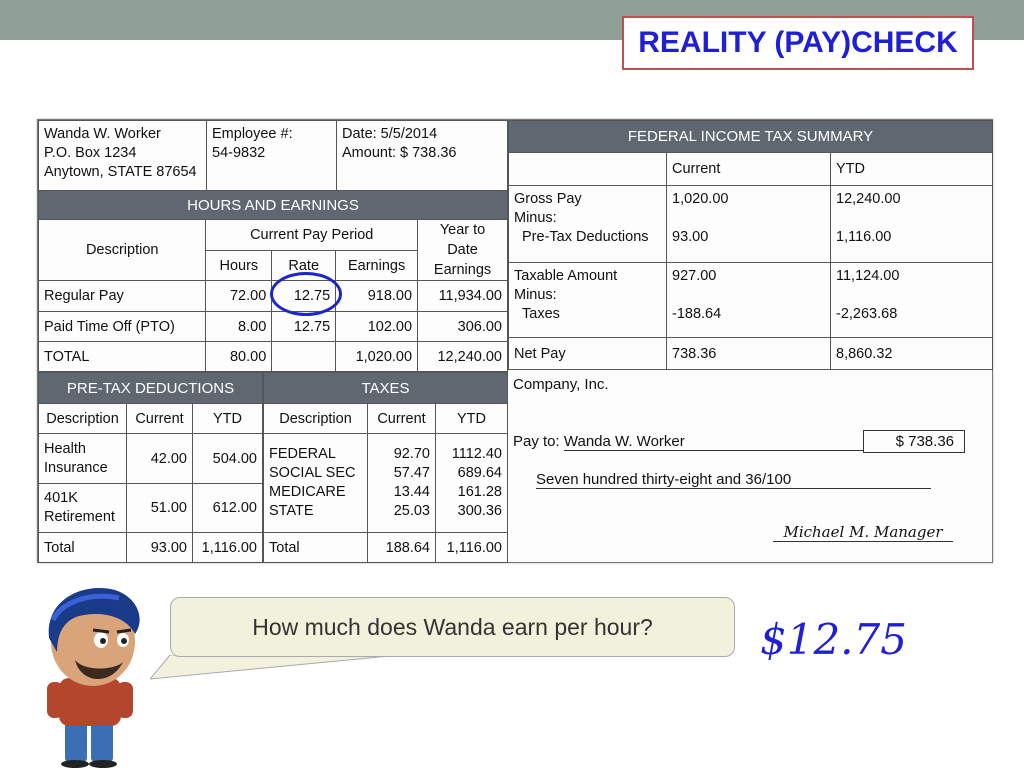 The image size is (1024, 768). Describe the element at coordinates (401, 483) in the screenshot. I see `tax-current-values: 92.70 57.47 13.44 25.03` at that location.